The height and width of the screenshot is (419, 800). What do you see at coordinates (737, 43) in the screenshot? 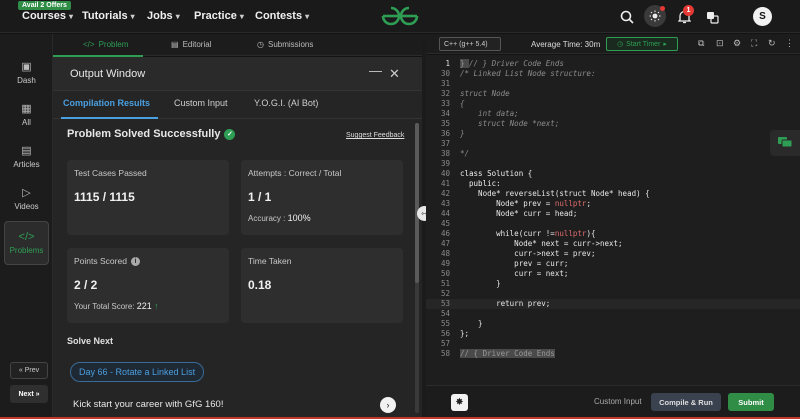
I see `gear-icon: ⚙` at bounding box center [737, 43].